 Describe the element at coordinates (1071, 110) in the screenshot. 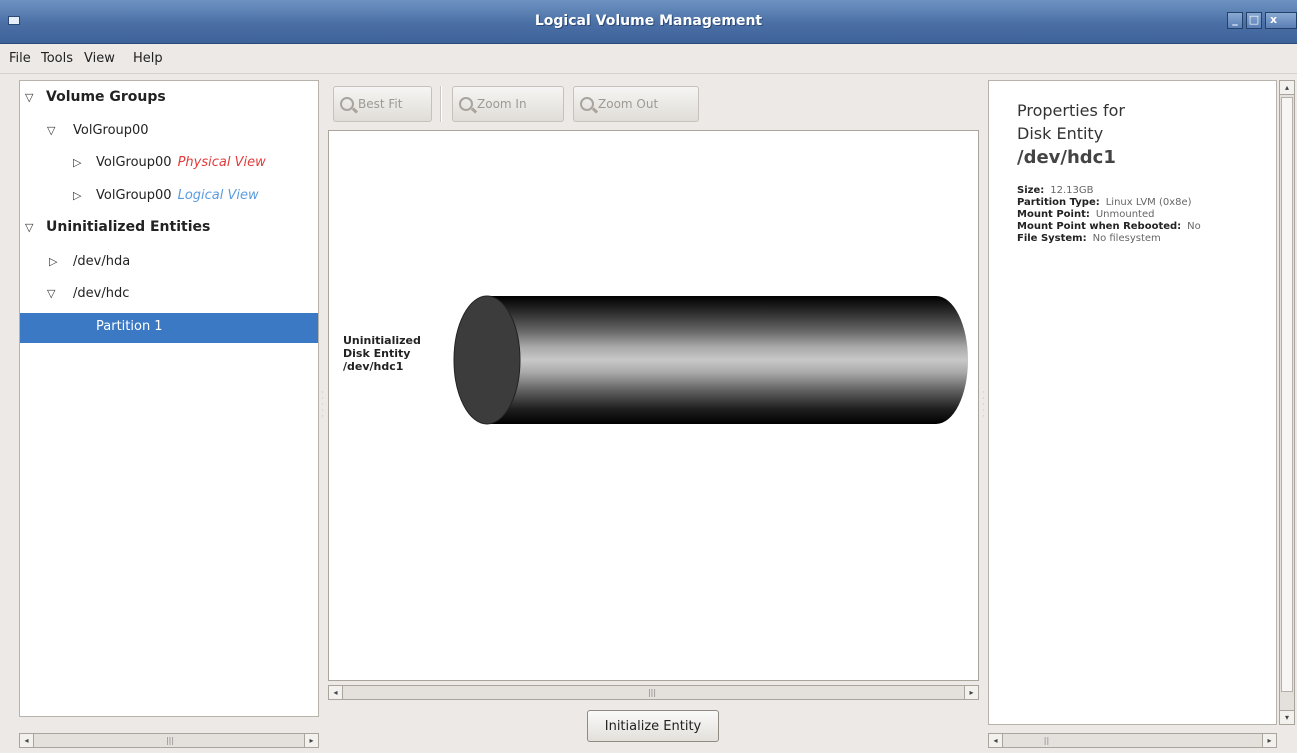

I see `properties-title-line: Properties for` at that location.